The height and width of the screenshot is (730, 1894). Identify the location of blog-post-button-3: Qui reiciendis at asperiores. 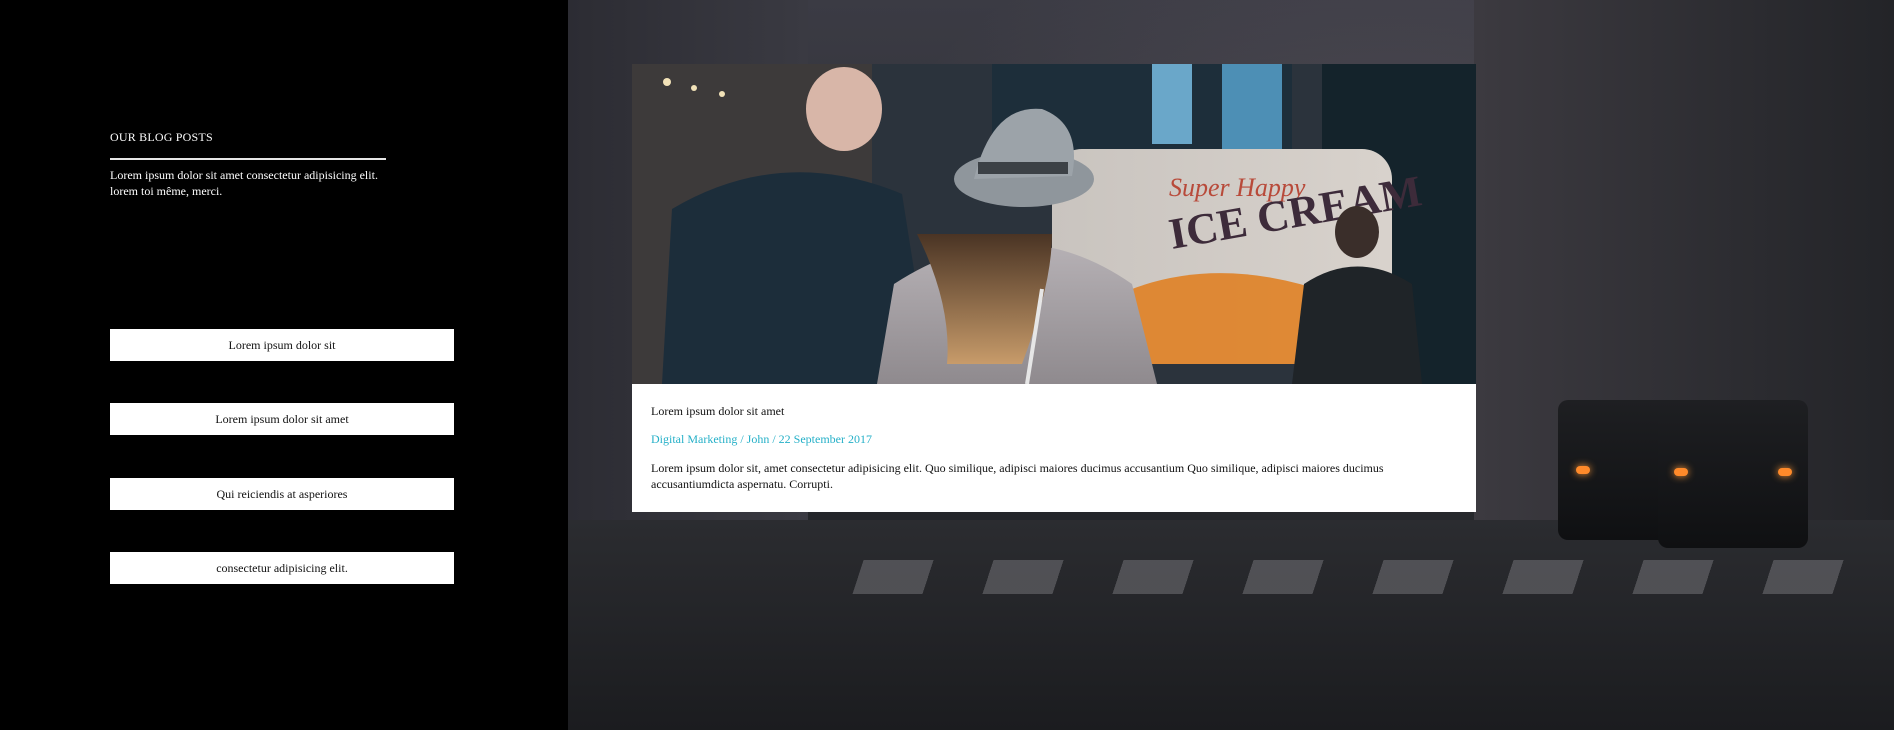
(282, 494).